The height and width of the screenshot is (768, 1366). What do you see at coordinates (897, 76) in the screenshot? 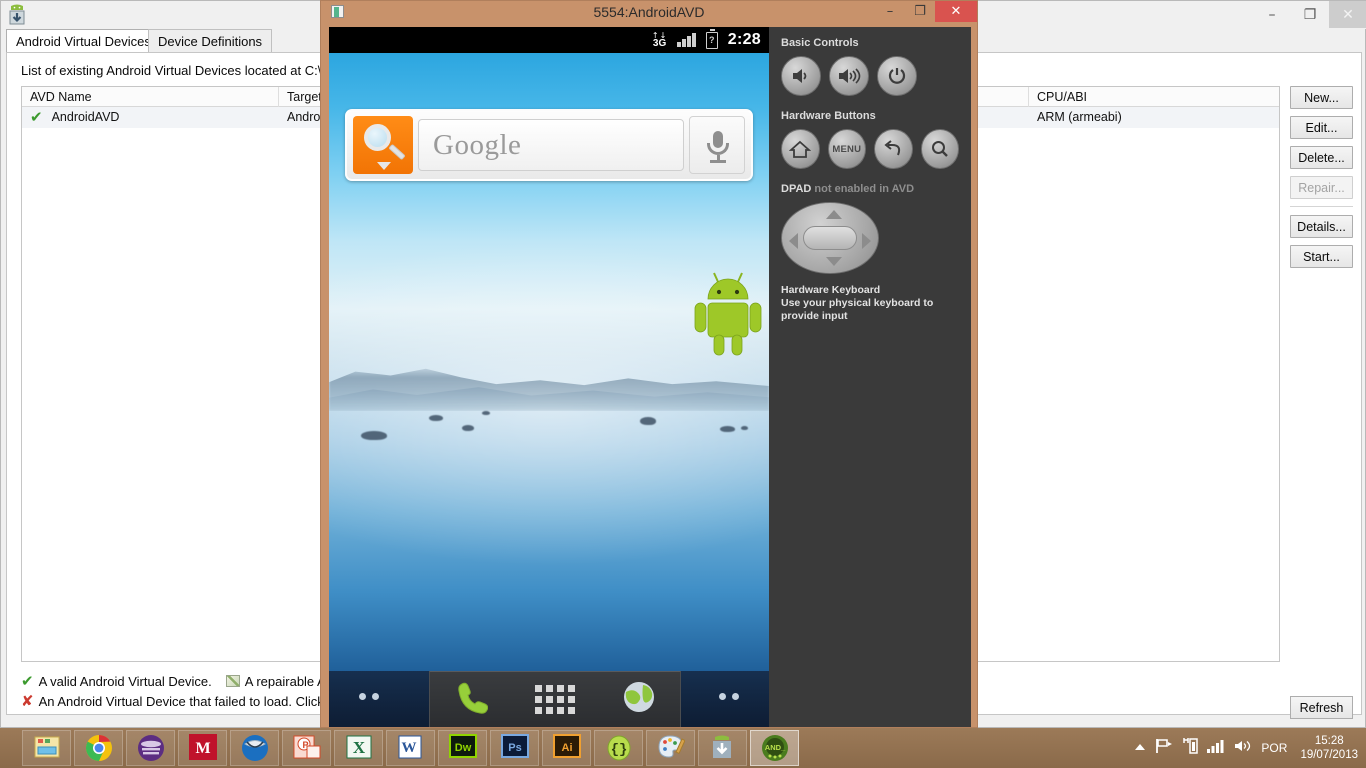
I see `power-button` at bounding box center [897, 76].